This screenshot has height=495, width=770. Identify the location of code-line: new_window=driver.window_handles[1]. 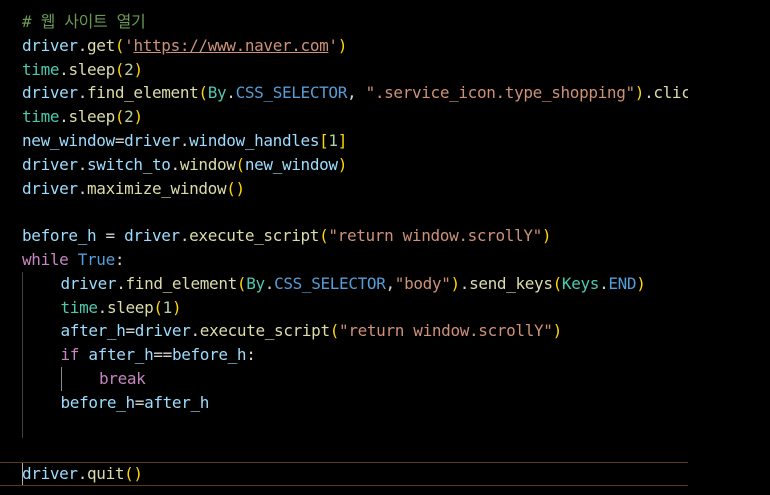
(344, 141).